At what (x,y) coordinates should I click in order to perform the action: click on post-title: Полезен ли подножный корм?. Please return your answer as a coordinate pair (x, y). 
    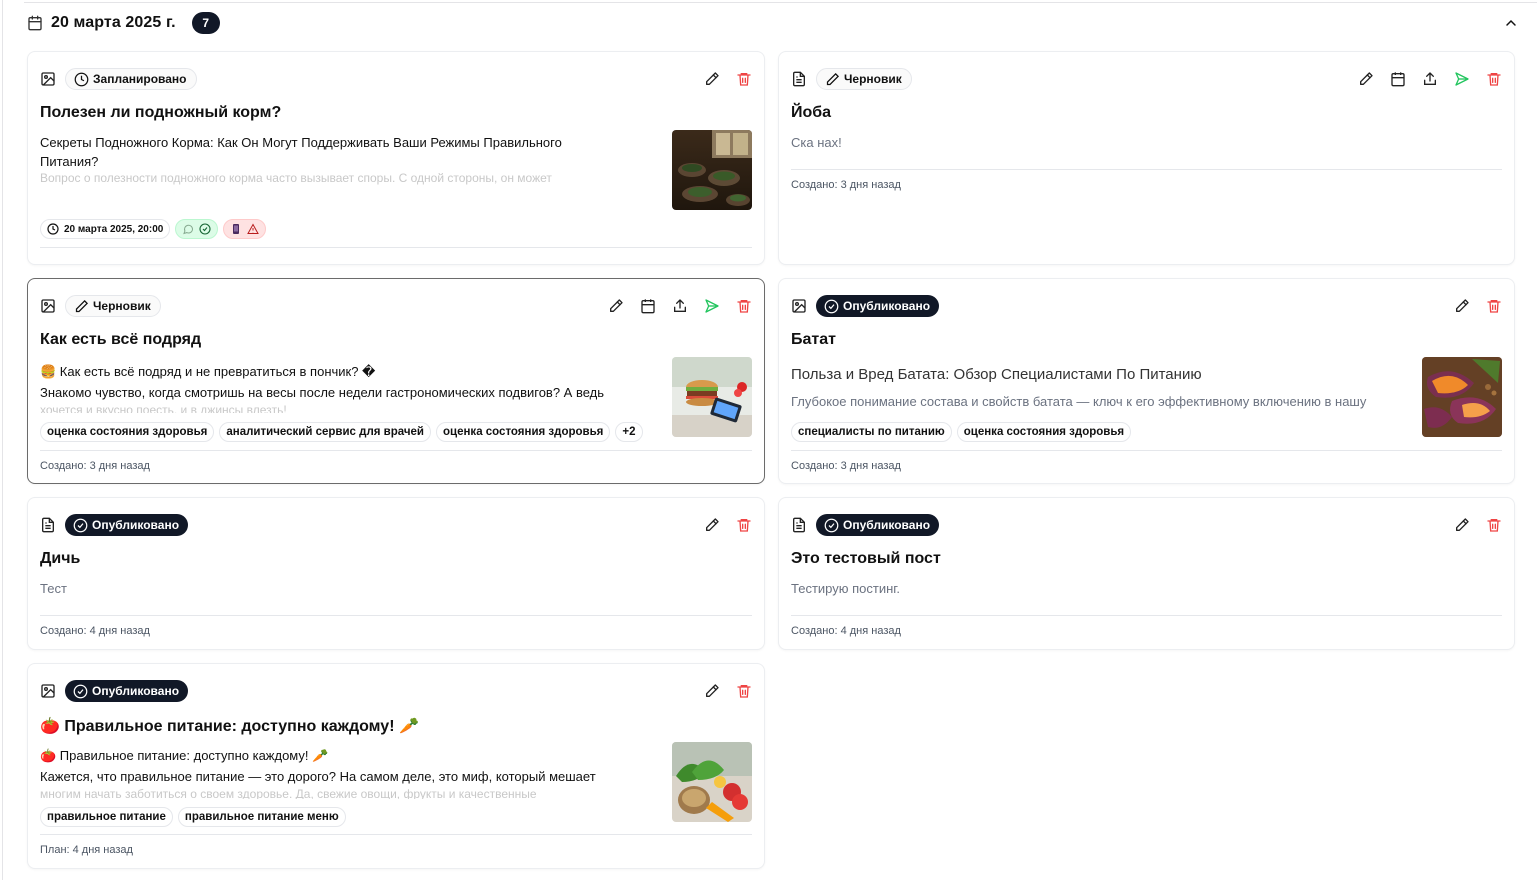
    Looking at the image, I should click on (161, 112).